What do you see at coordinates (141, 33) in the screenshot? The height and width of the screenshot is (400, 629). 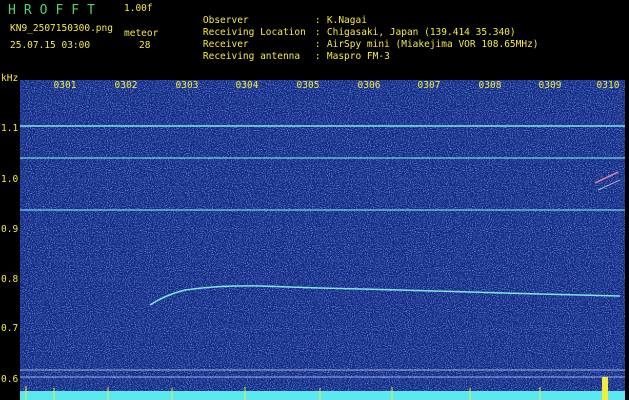 I see `meteor-label: meteor` at bounding box center [141, 33].